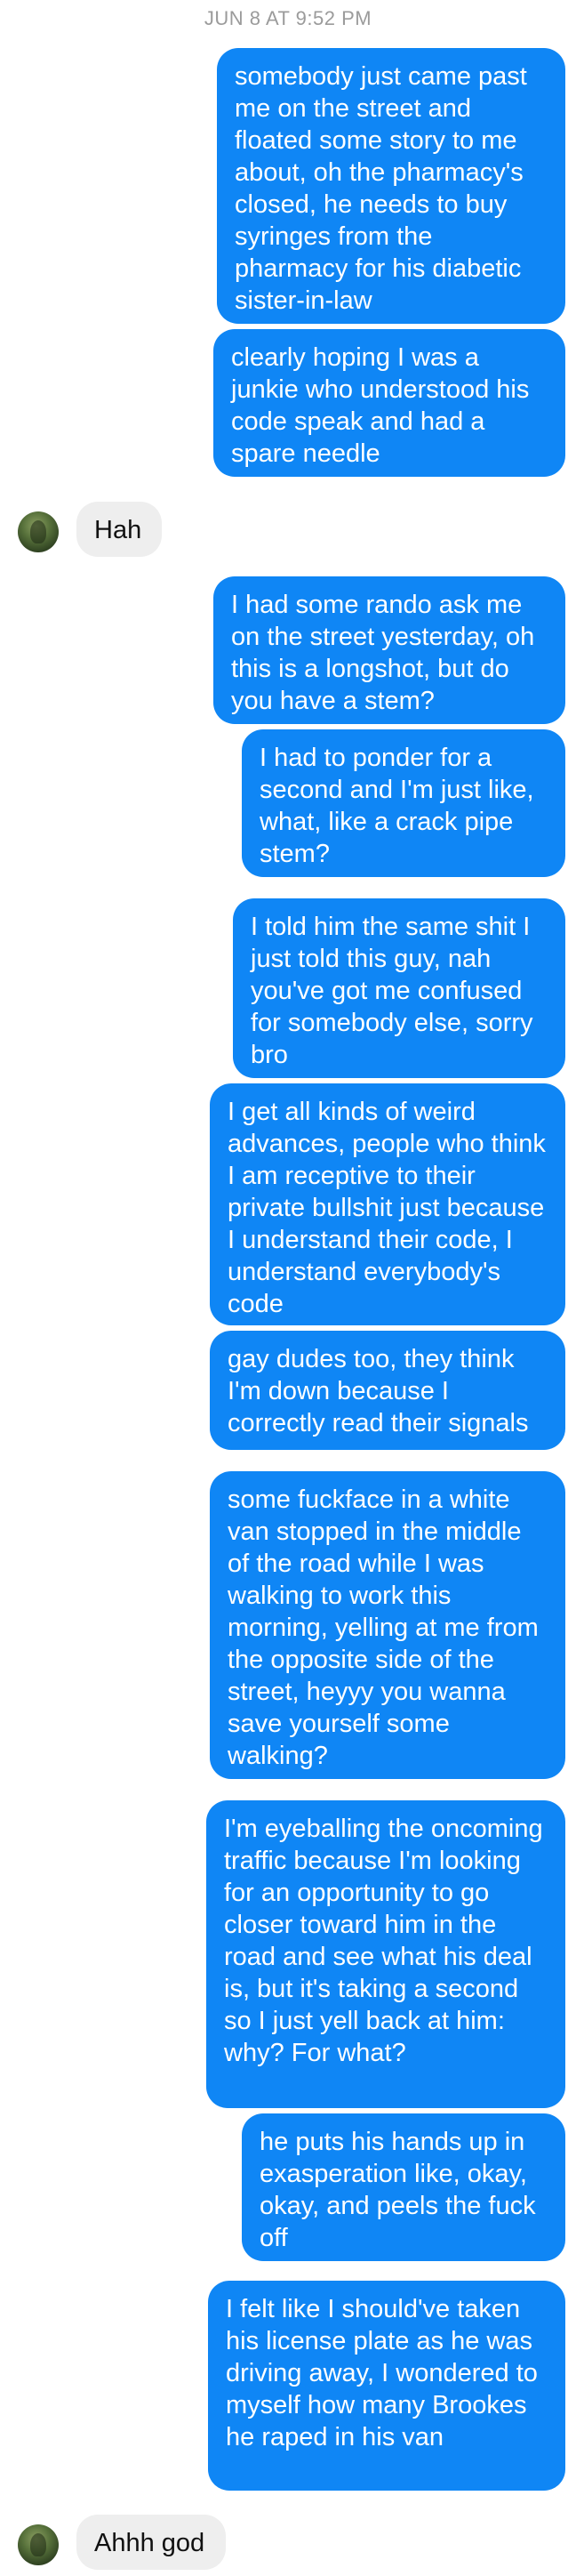 The height and width of the screenshot is (2576, 576). What do you see at coordinates (288, 18) in the screenshot?
I see `timestamp: JUN 8 AT 9:52 PM` at bounding box center [288, 18].